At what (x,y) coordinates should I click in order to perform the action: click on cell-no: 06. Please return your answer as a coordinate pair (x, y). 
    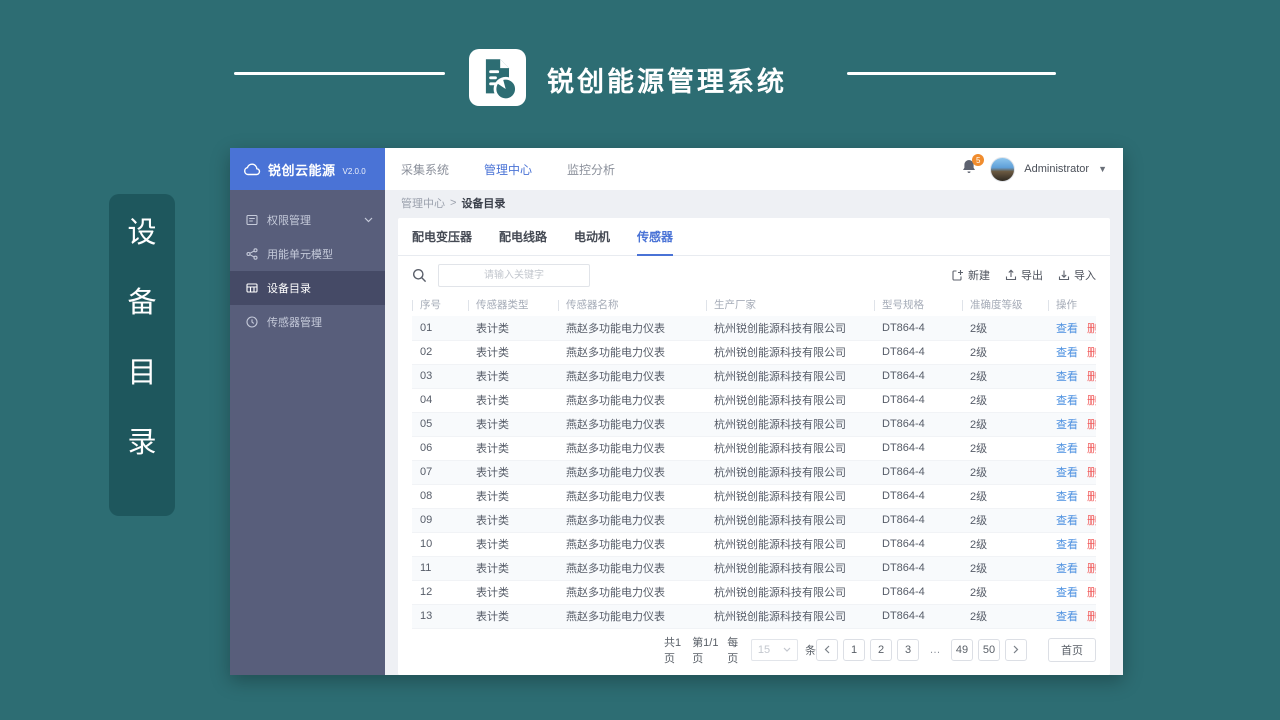
    Looking at the image, I should click on (440, 448).